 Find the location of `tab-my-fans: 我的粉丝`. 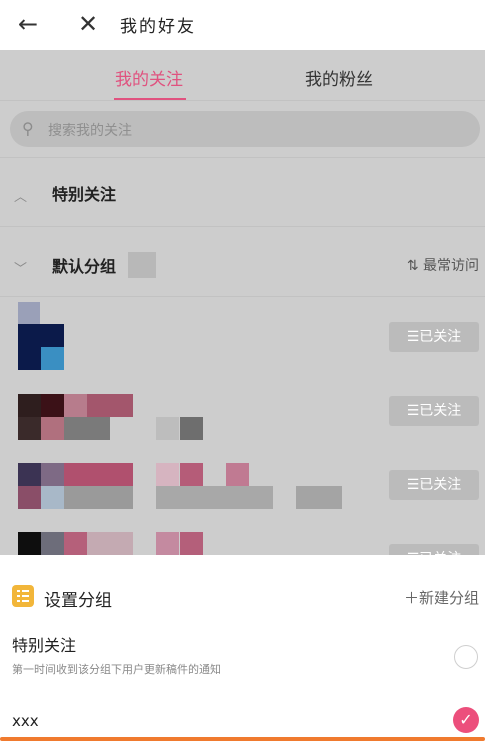

tab-my-fans: 我的粉丝 is located at coordinates (339, 77).